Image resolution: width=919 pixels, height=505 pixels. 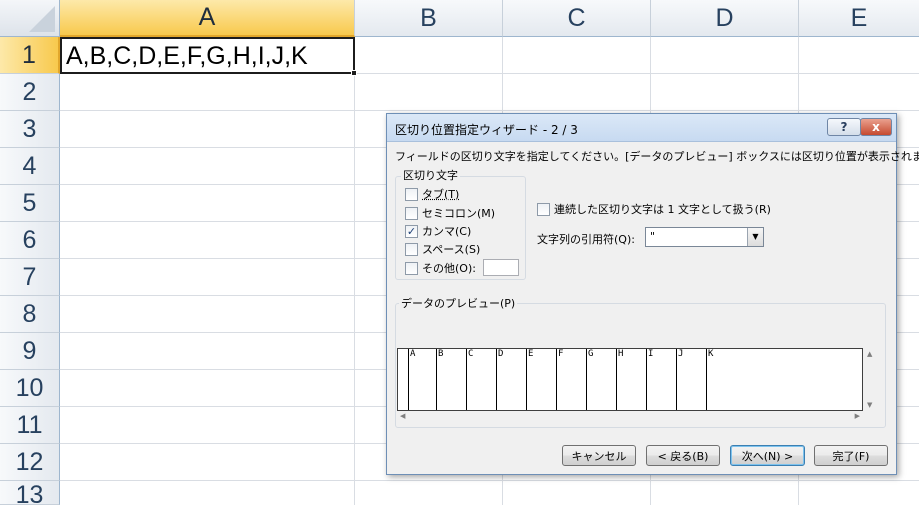 What do you see at coordinates (859, 18) in the screenshot?
I see `column-header-e: E` at bounding box center [859, 18].